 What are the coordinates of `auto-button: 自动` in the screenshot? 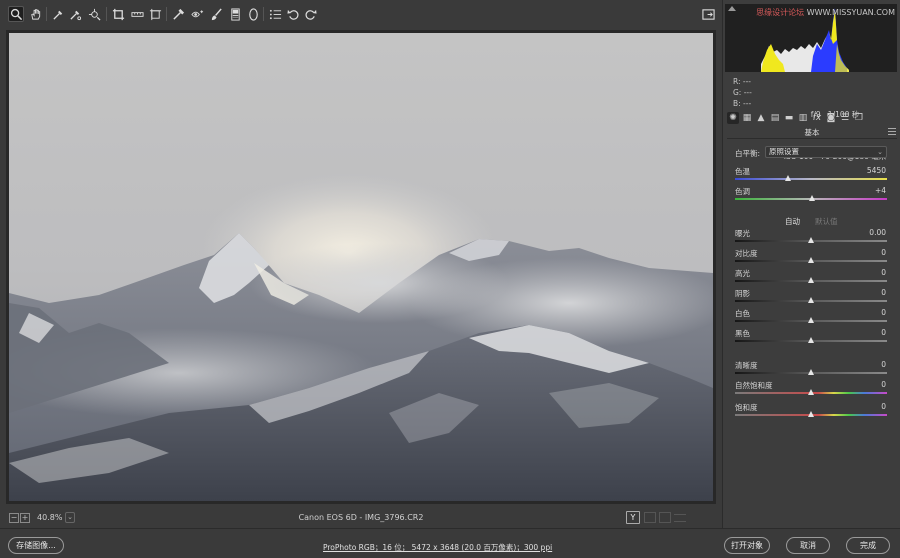 It's located at (792, 221).